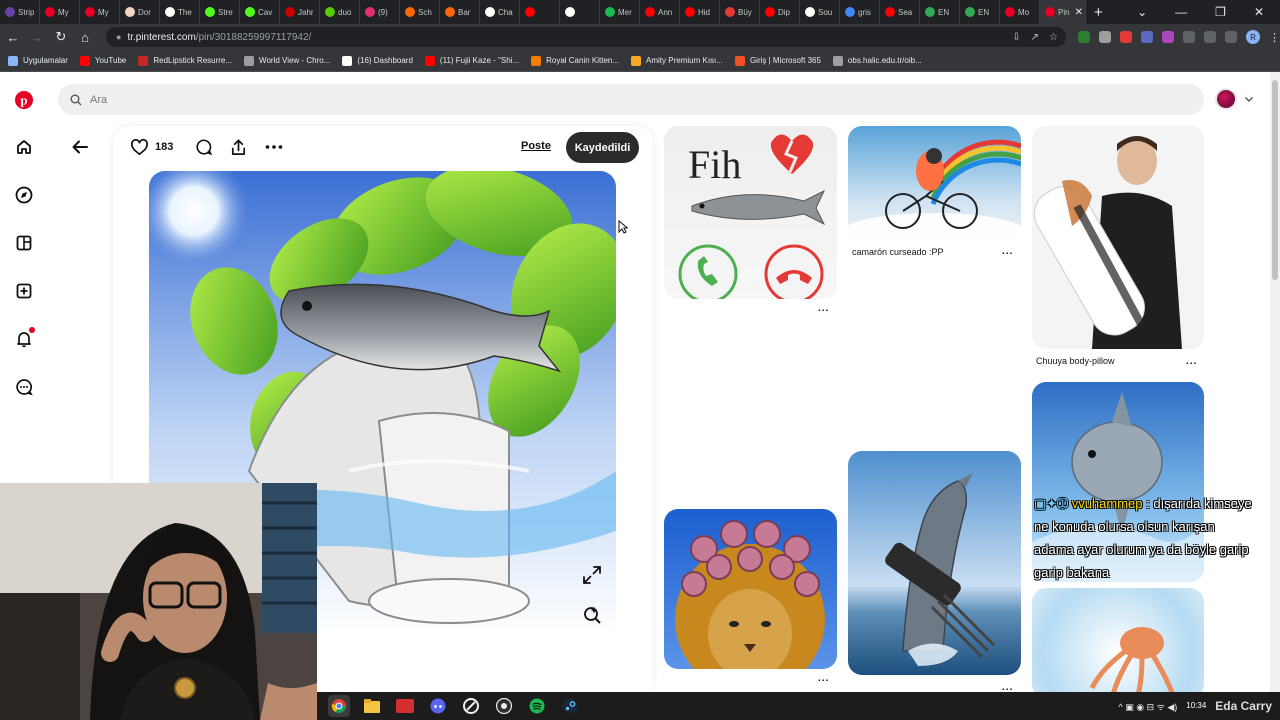  Describe the element at coordinates (1181, 12) in the screenshot. I see `minimize-button: —` at that location.